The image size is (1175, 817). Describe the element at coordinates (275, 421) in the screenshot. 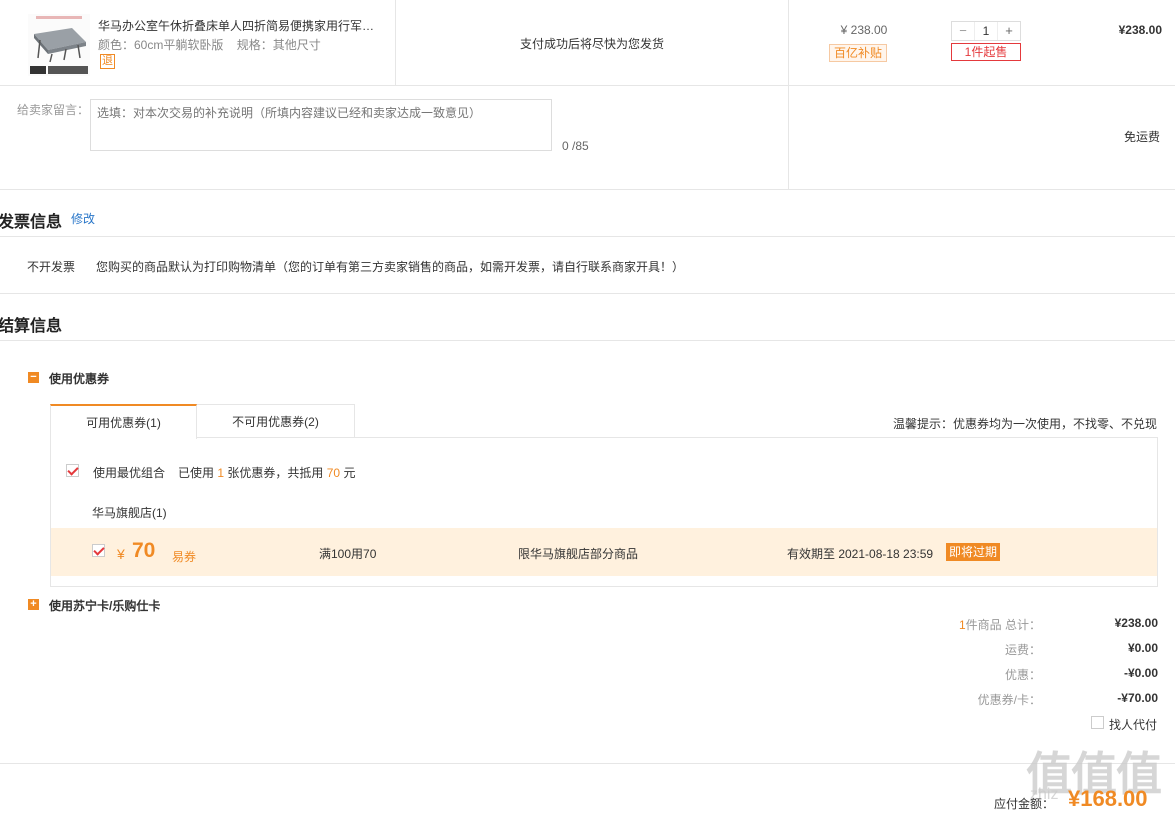

I see `tab-unavailable-coupons: 不可用优惠券(2)` at that location.